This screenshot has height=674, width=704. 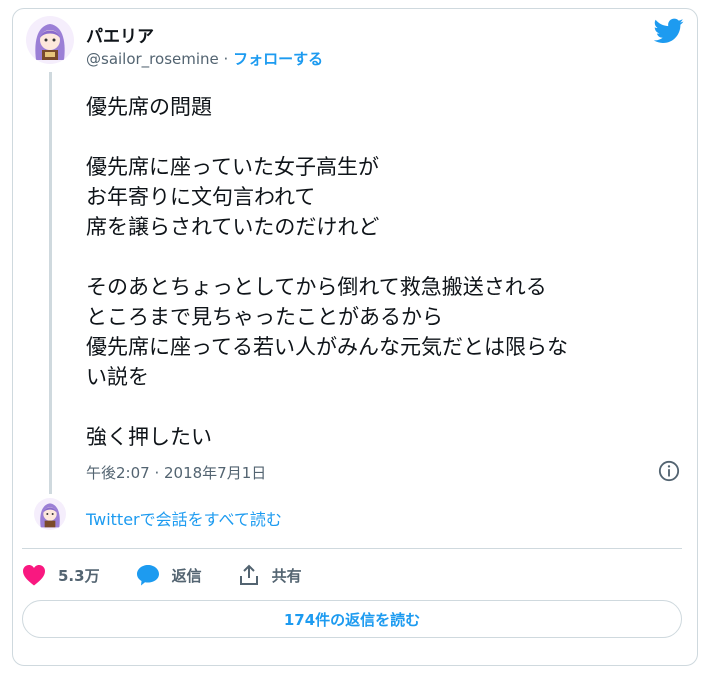 I want to click on tweet-line: 席を譲らされていたのだけれど, so click(x=233, y=227).